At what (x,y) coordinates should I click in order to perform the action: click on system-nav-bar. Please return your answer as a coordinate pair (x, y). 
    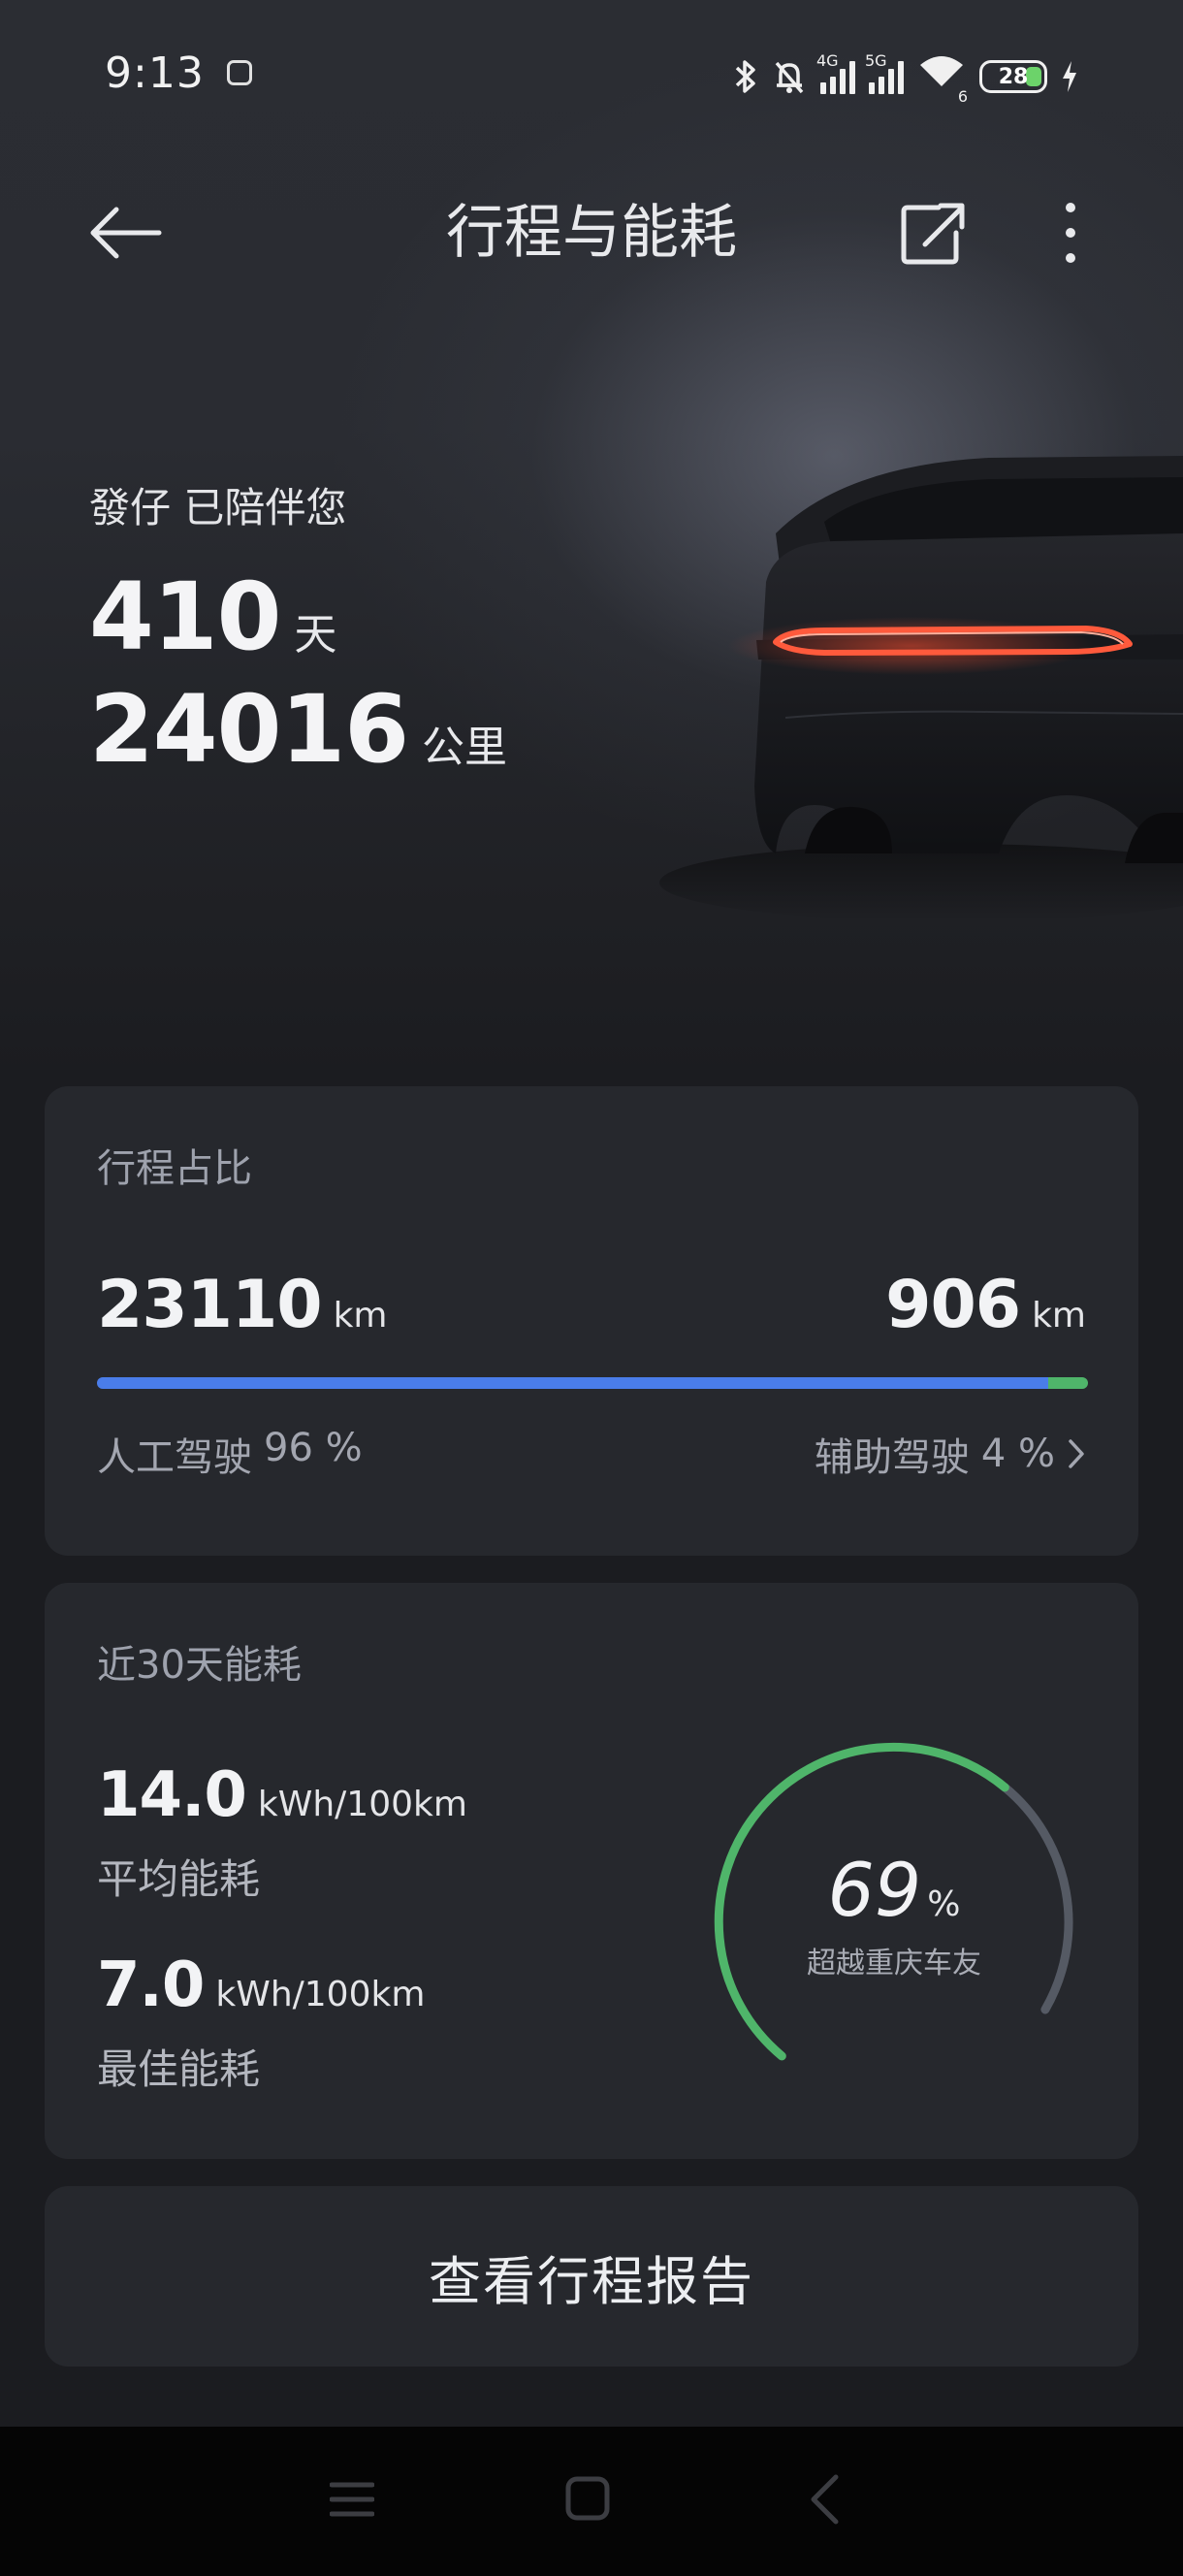
    Looking at the image, I should click on (591, 2501).